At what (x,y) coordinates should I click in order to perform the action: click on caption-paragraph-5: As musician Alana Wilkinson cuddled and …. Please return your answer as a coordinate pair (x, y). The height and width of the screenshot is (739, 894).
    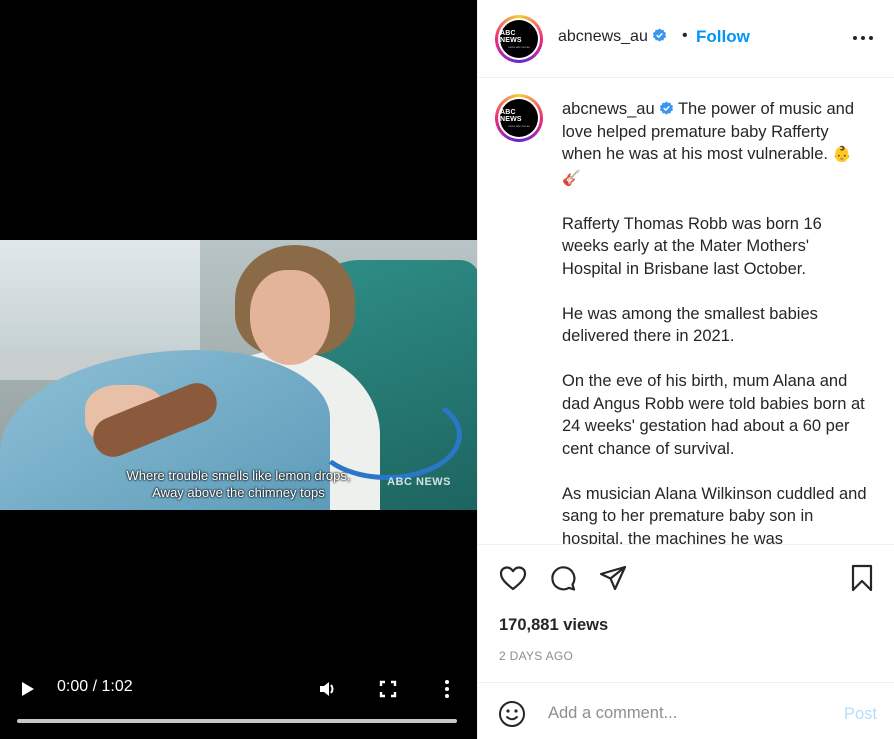
    Looking at the image, I should click on (714, 514).